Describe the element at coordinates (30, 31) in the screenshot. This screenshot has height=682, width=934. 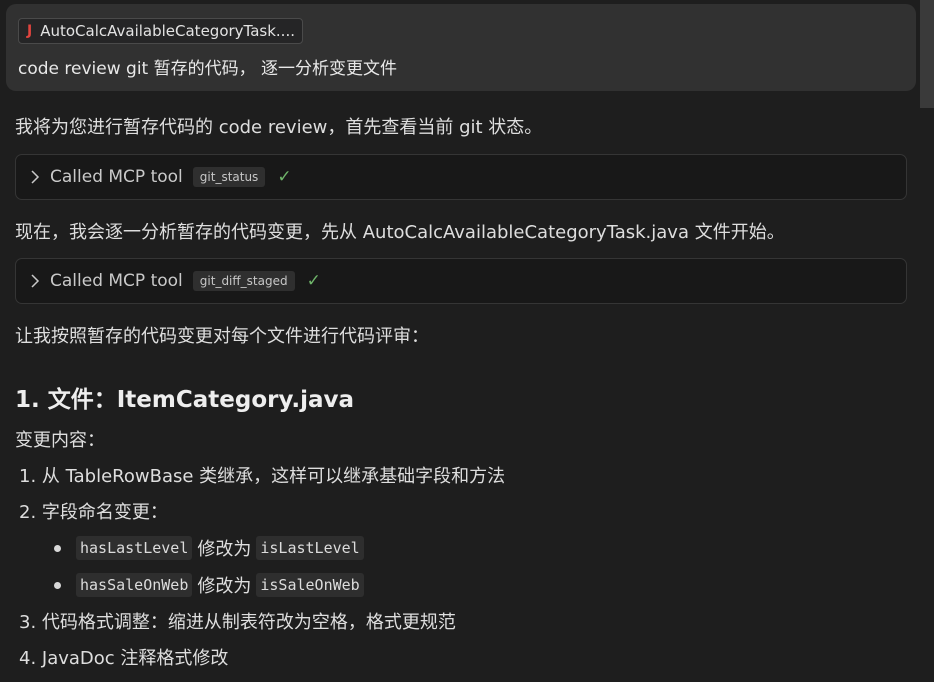
I see `java-file-icon: J` at that location.